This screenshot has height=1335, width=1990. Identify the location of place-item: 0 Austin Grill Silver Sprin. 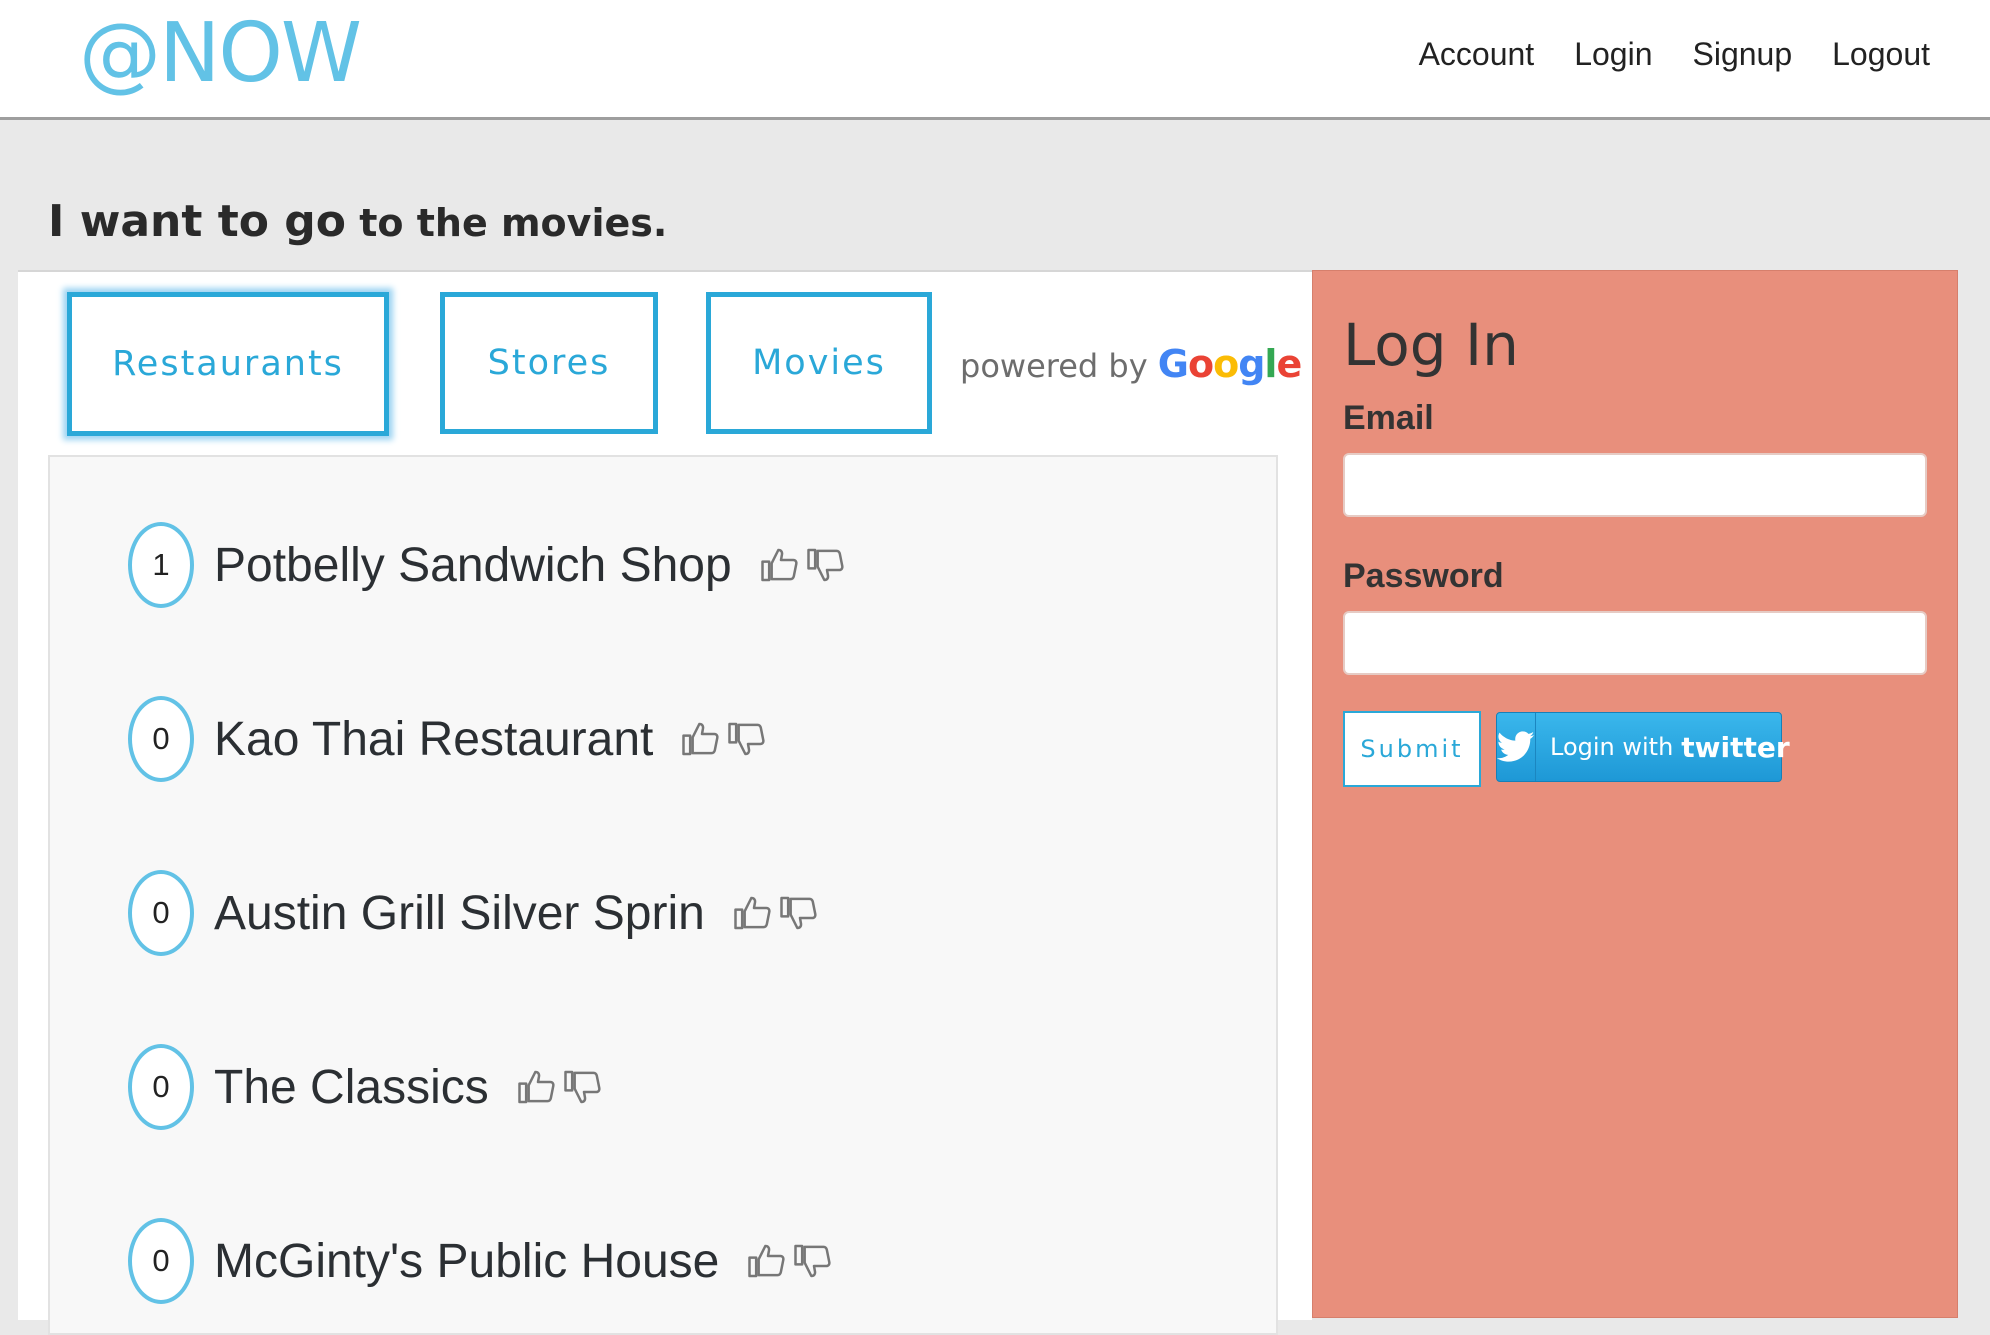
(473, 913).